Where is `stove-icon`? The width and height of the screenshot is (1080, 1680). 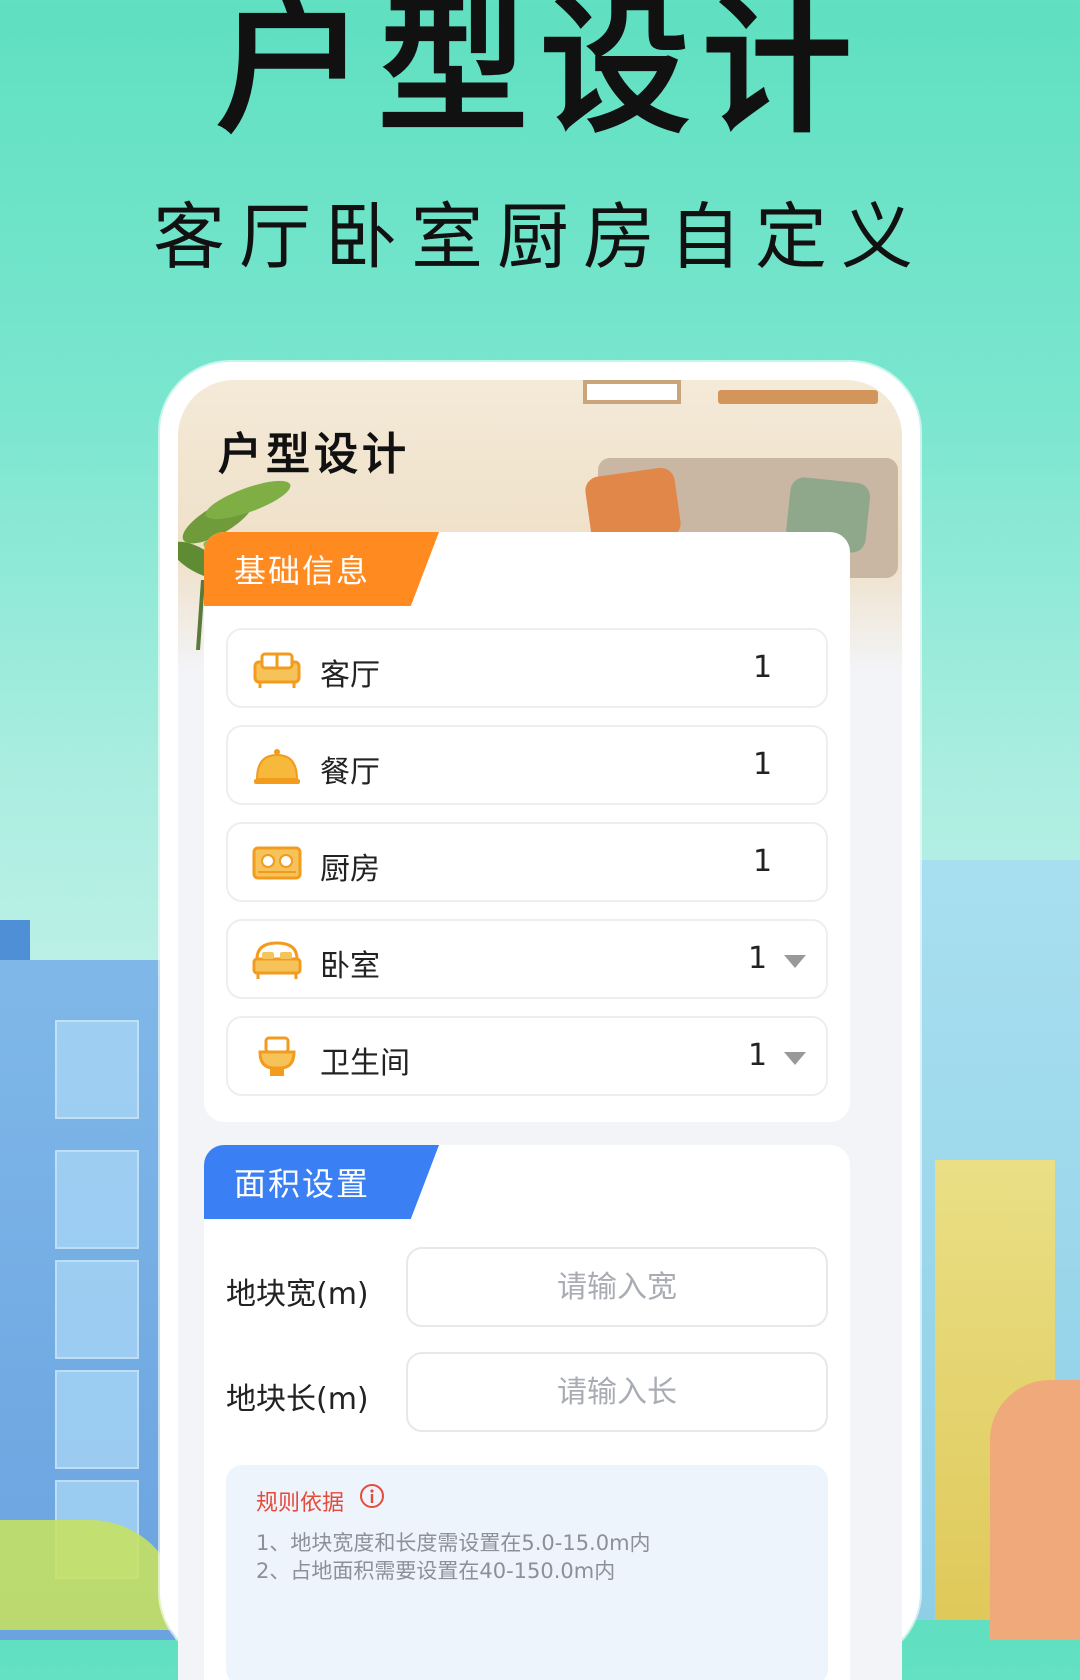
stove-icon is located at coordinates (277, 863).